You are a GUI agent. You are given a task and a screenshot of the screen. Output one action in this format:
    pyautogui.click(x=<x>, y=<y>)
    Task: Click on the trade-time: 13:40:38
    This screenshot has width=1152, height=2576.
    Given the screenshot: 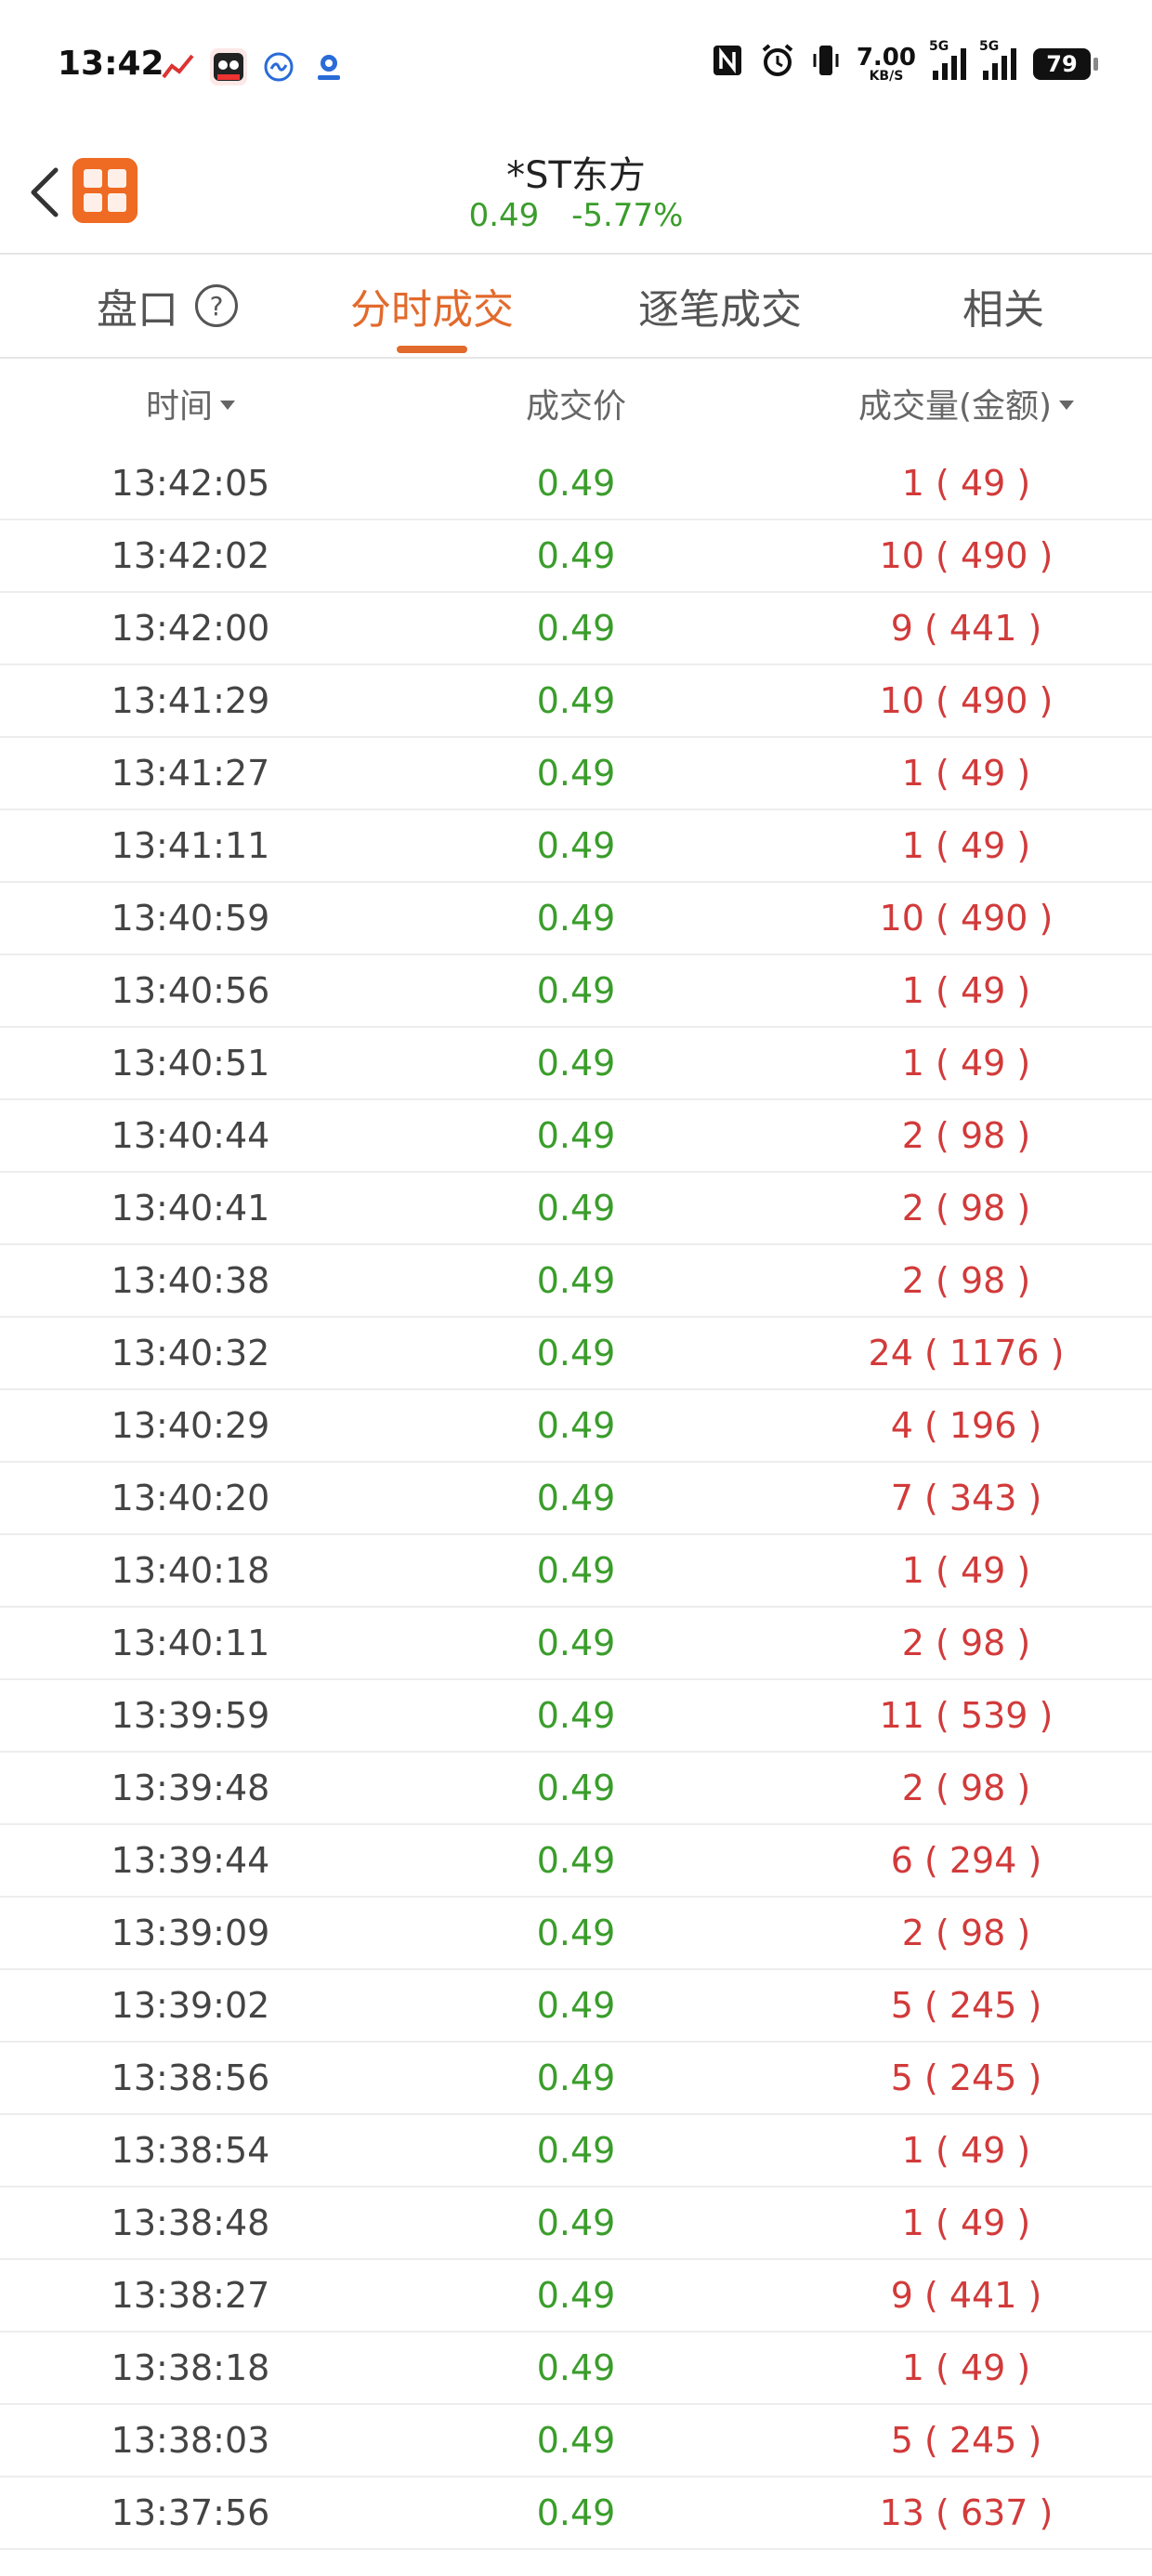 What is the action you would take?
    pyautogui.click(x=190, y=1280)
    